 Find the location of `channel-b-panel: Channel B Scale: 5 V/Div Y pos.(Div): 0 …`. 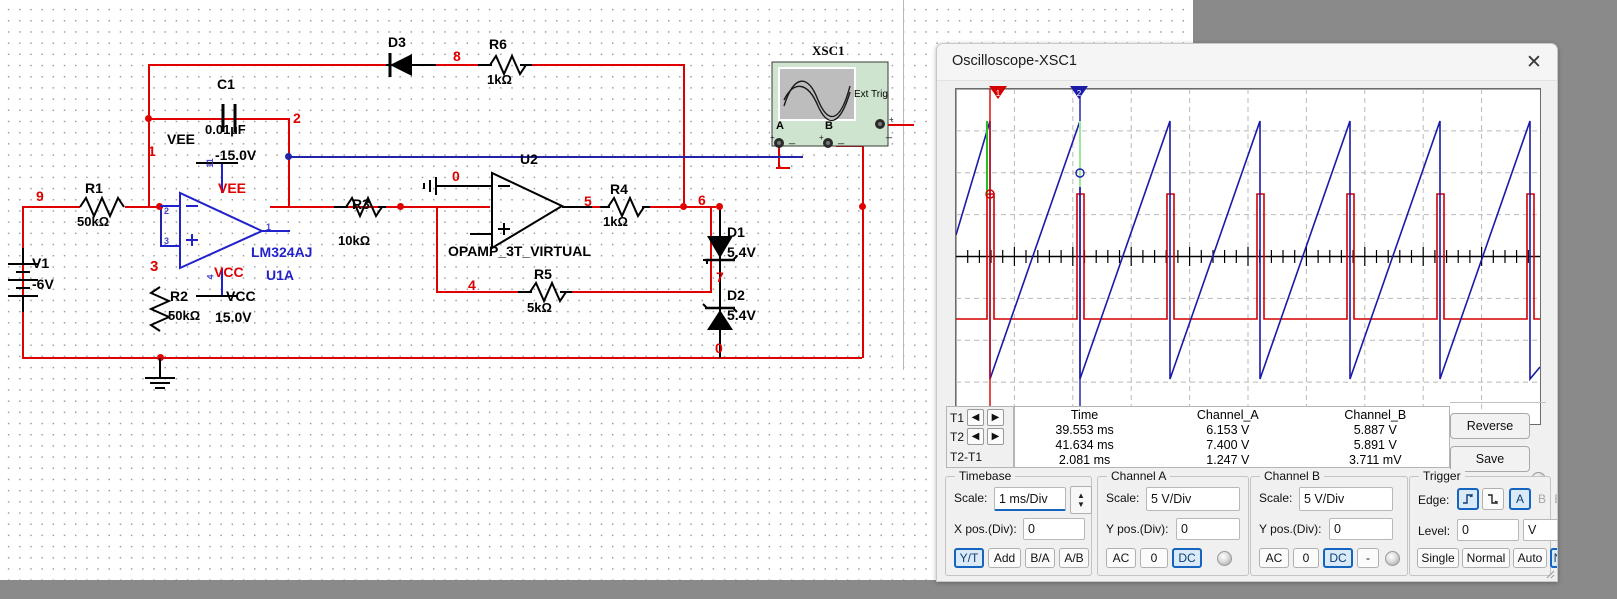

channel-b-panel: Channel B Scale: 5 V/Div Y pos.(Div): 0 … is located at coordinates (1329, 522).